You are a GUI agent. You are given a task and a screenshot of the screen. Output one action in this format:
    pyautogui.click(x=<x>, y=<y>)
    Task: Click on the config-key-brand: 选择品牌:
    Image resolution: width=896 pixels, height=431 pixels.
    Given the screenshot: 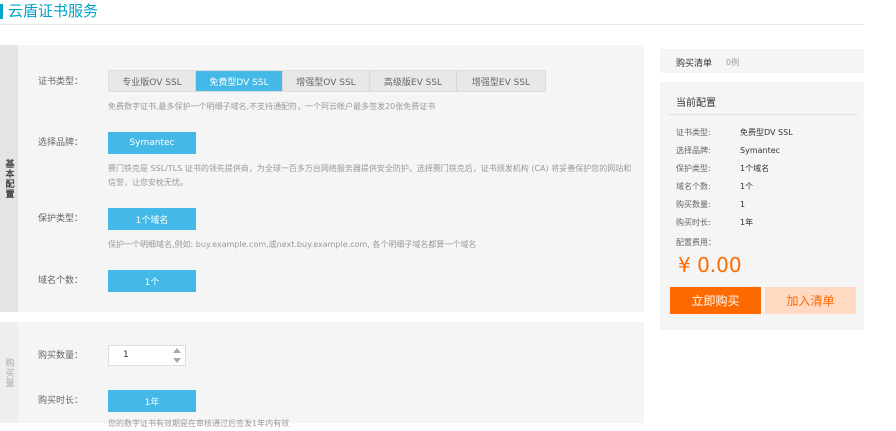 What is the action you would take?
    pyautogui.click(x=693, y=150)
    